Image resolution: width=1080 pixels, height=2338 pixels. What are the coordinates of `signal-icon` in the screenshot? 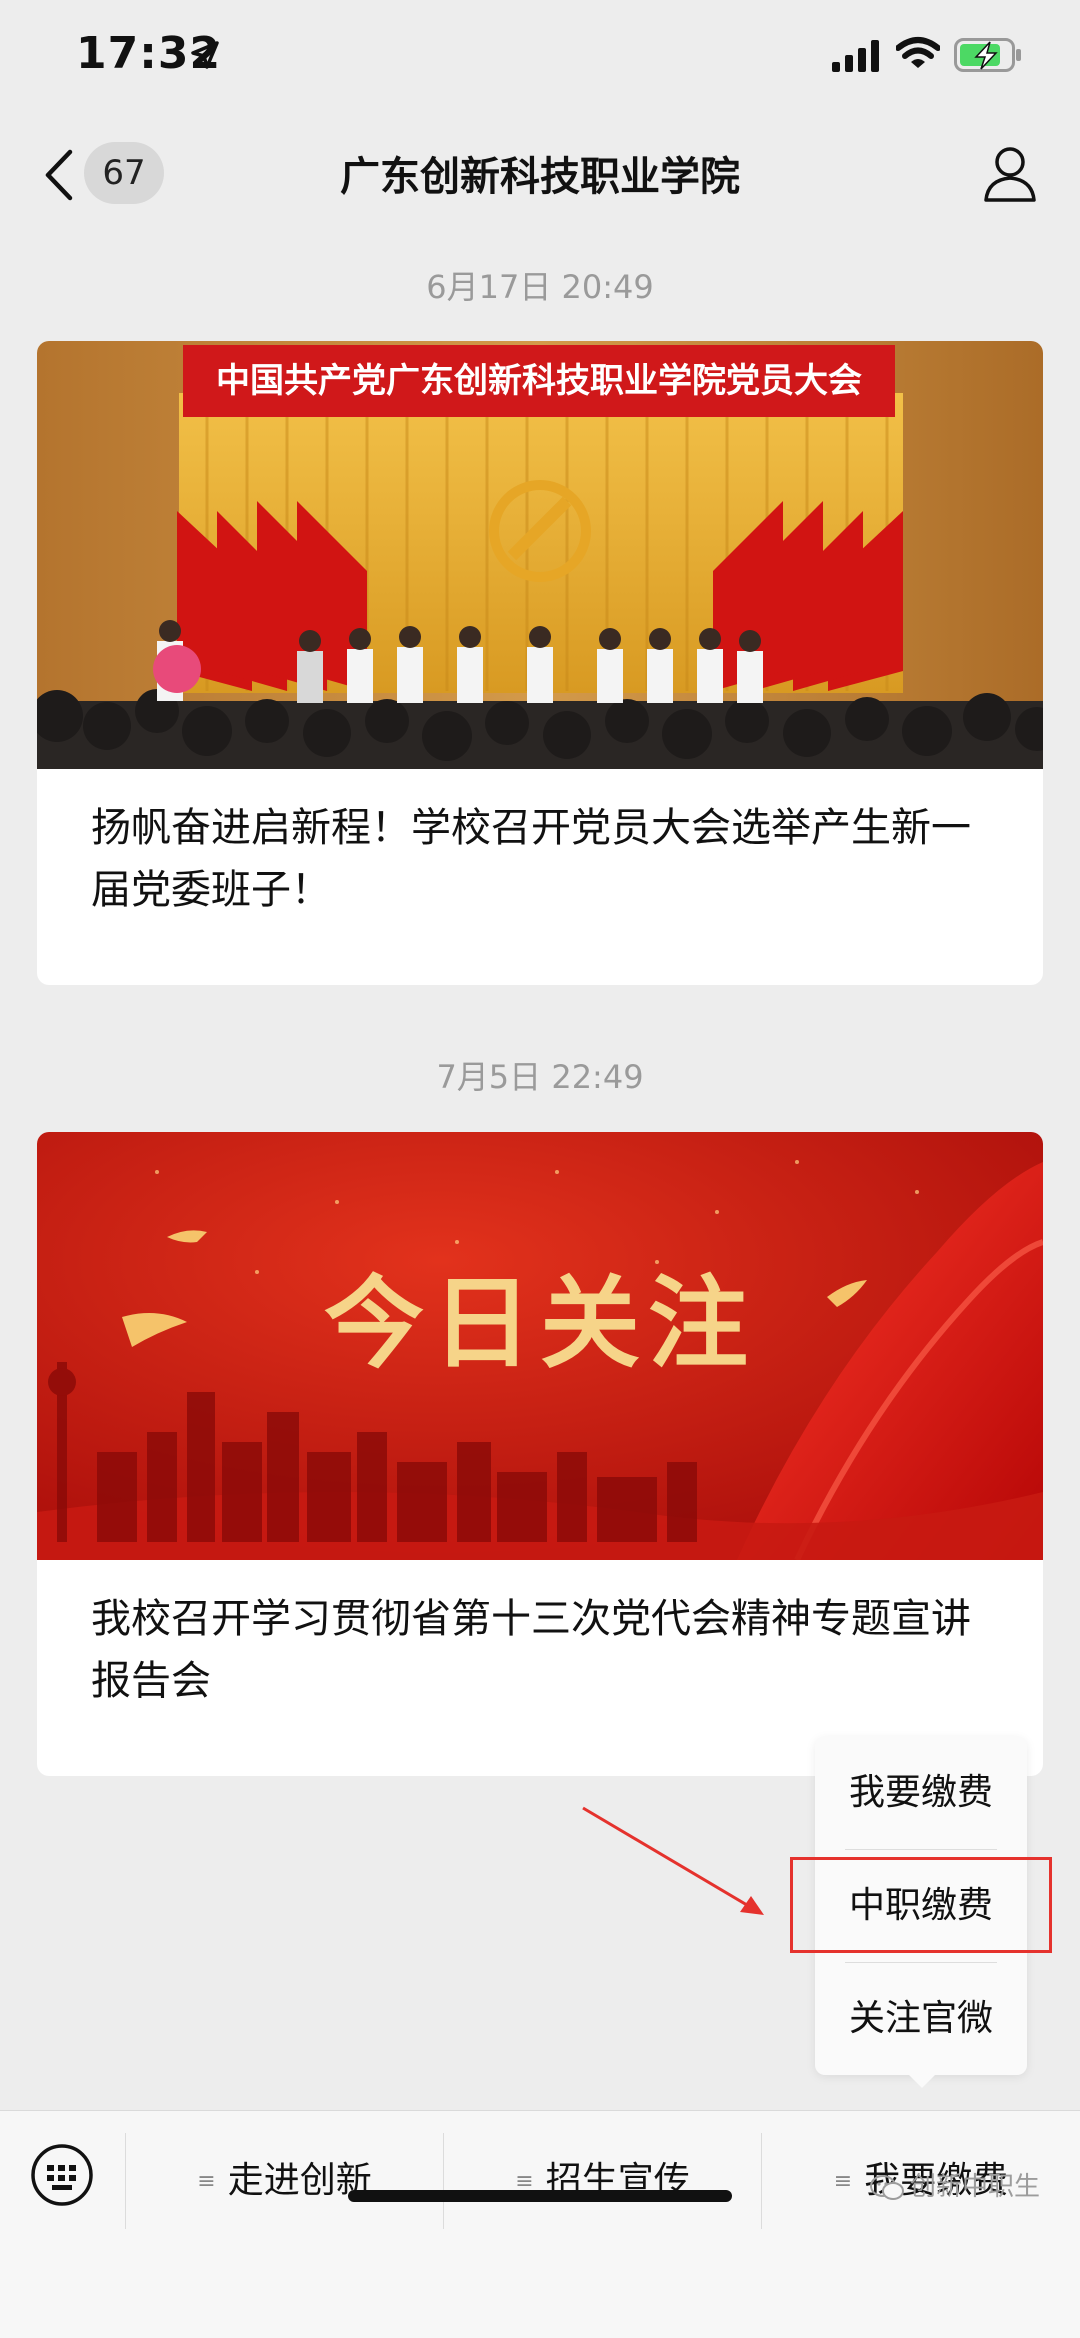 It's located at (855, 56).